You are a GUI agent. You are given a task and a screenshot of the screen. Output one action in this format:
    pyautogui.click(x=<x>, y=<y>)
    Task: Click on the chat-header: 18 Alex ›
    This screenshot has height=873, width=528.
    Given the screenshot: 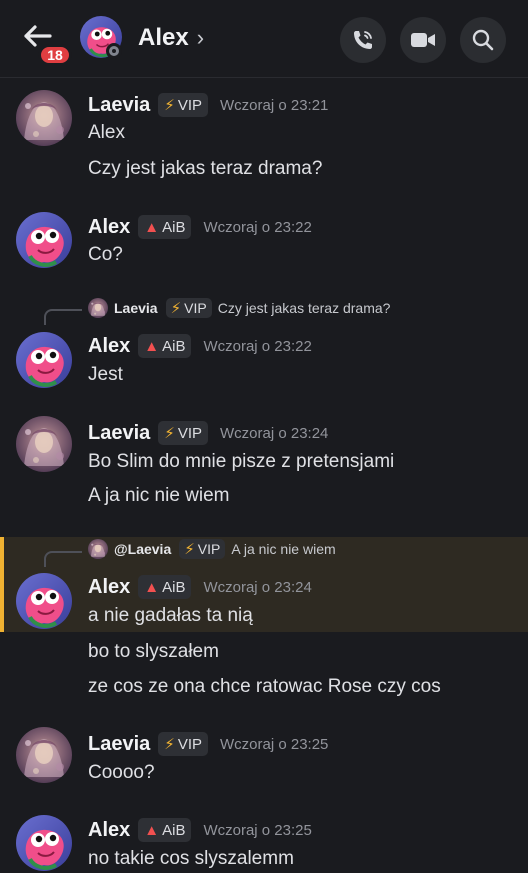 What is the action you would take?
    pyautogui.click(x=264, y=39)
    